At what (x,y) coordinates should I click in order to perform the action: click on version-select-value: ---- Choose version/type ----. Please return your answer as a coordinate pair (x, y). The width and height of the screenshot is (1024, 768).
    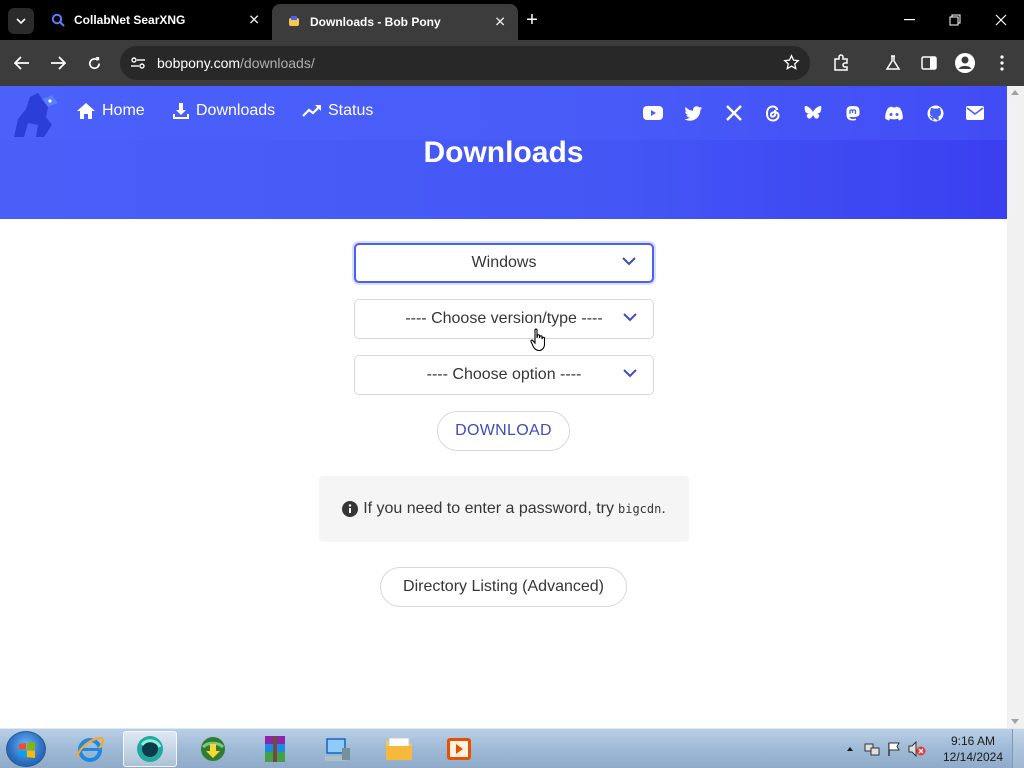
    Looking at the image, I should click on (504, 318).